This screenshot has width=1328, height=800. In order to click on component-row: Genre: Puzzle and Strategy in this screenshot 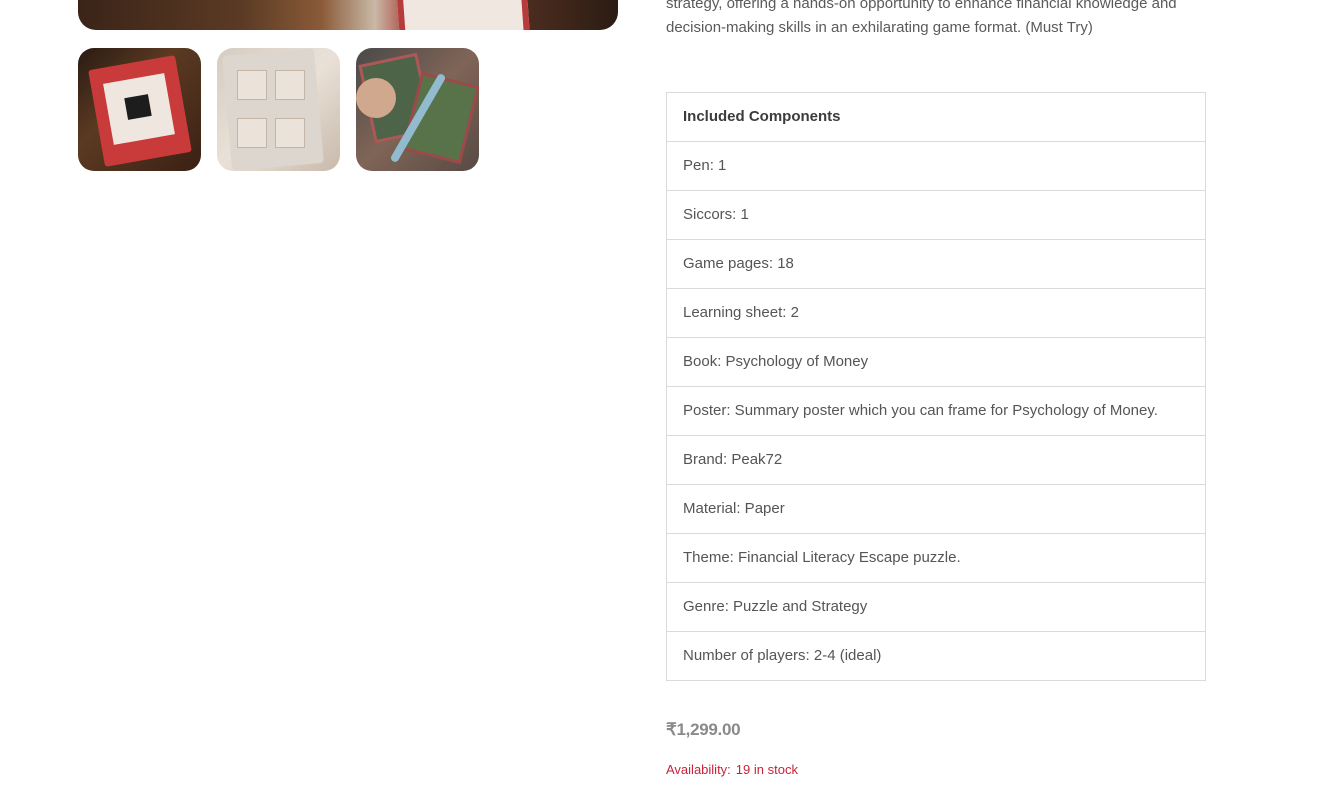, I will do `click(936, 607)`.